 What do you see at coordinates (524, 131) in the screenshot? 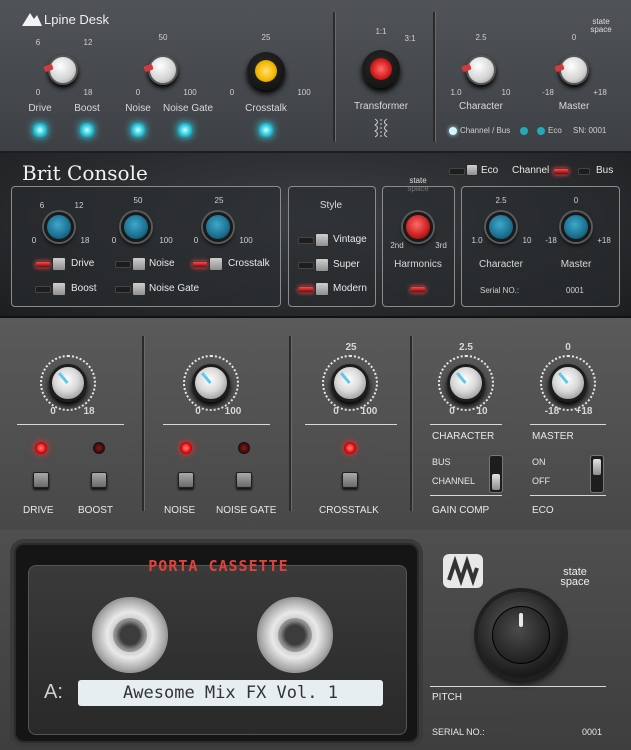
I see `eco-indicator` at bounding box center [524, 131].